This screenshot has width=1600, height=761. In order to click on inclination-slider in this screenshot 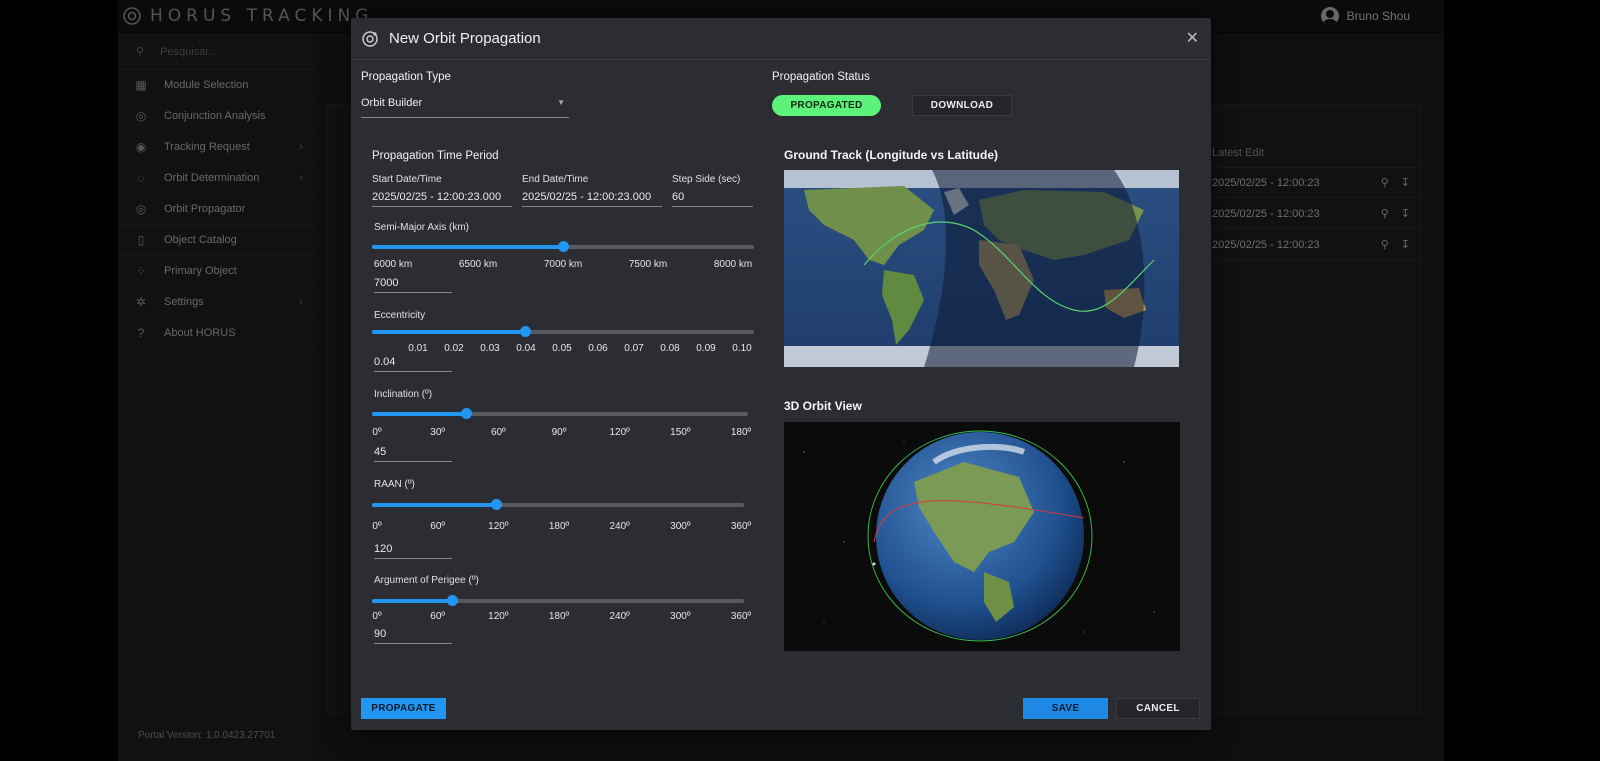, I will do `click(560, 414)`.